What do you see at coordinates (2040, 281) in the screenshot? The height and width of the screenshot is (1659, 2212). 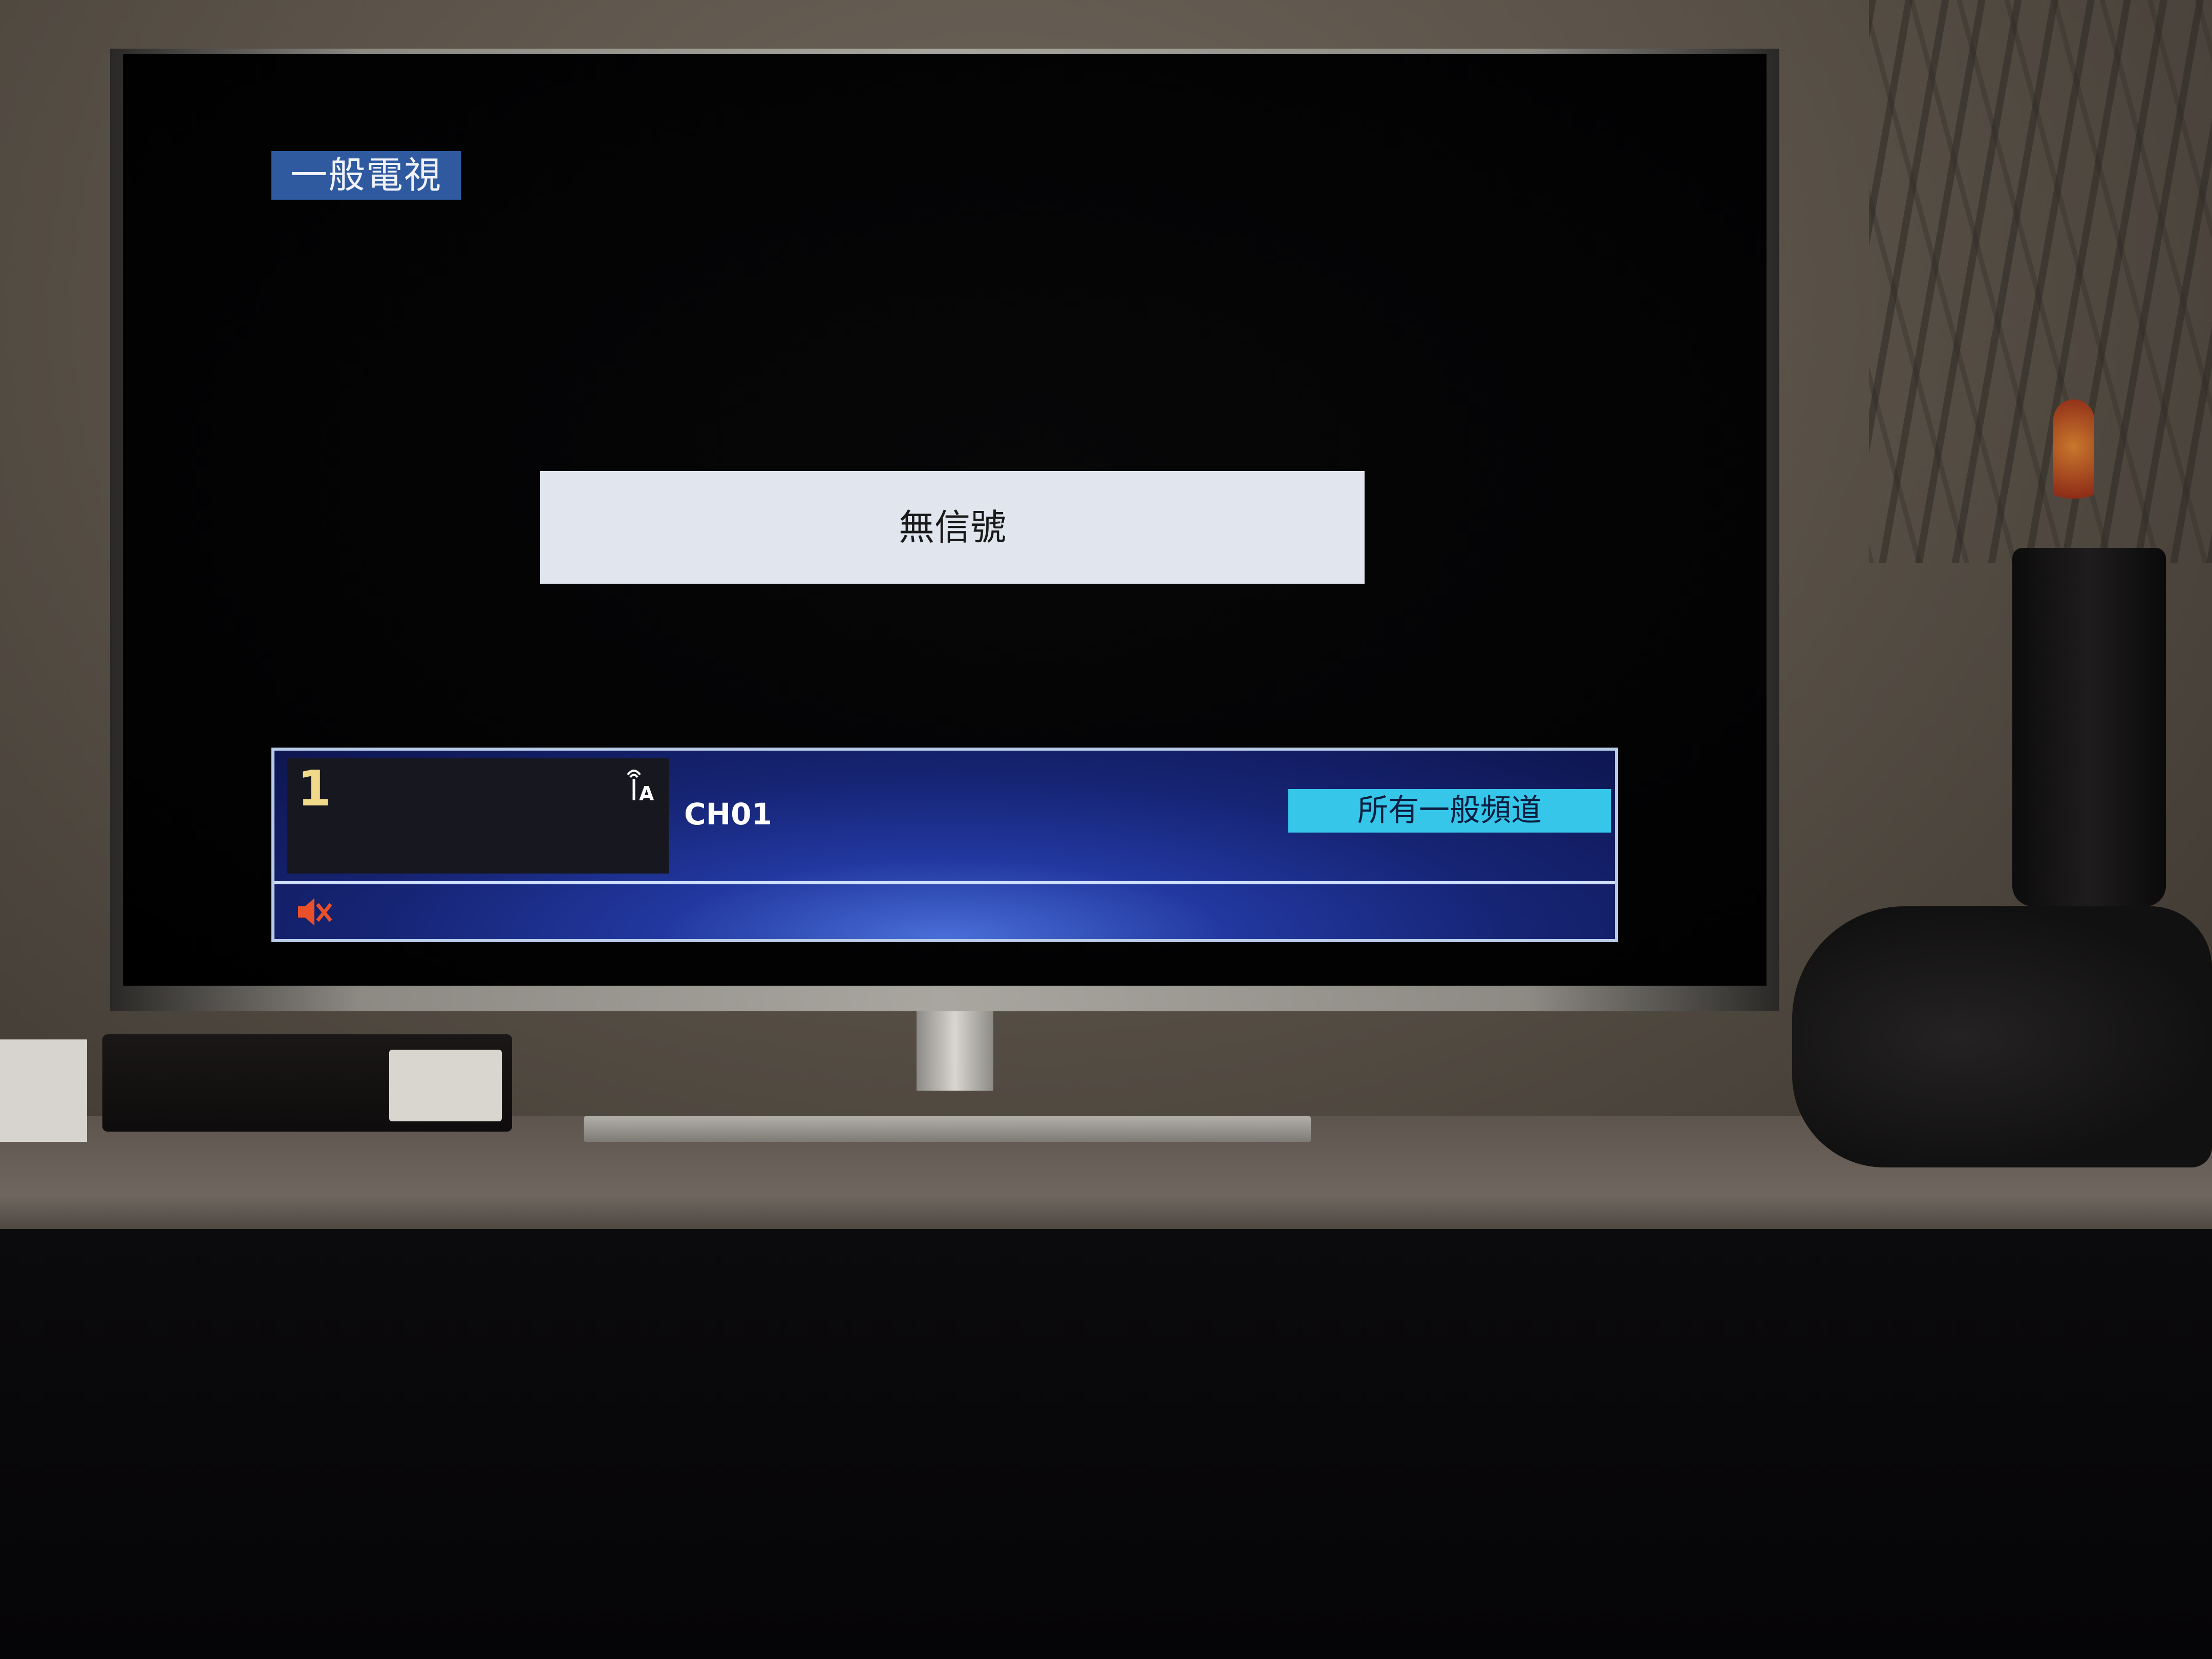 I see `plant-branches` at bounding box center [2040, 281].